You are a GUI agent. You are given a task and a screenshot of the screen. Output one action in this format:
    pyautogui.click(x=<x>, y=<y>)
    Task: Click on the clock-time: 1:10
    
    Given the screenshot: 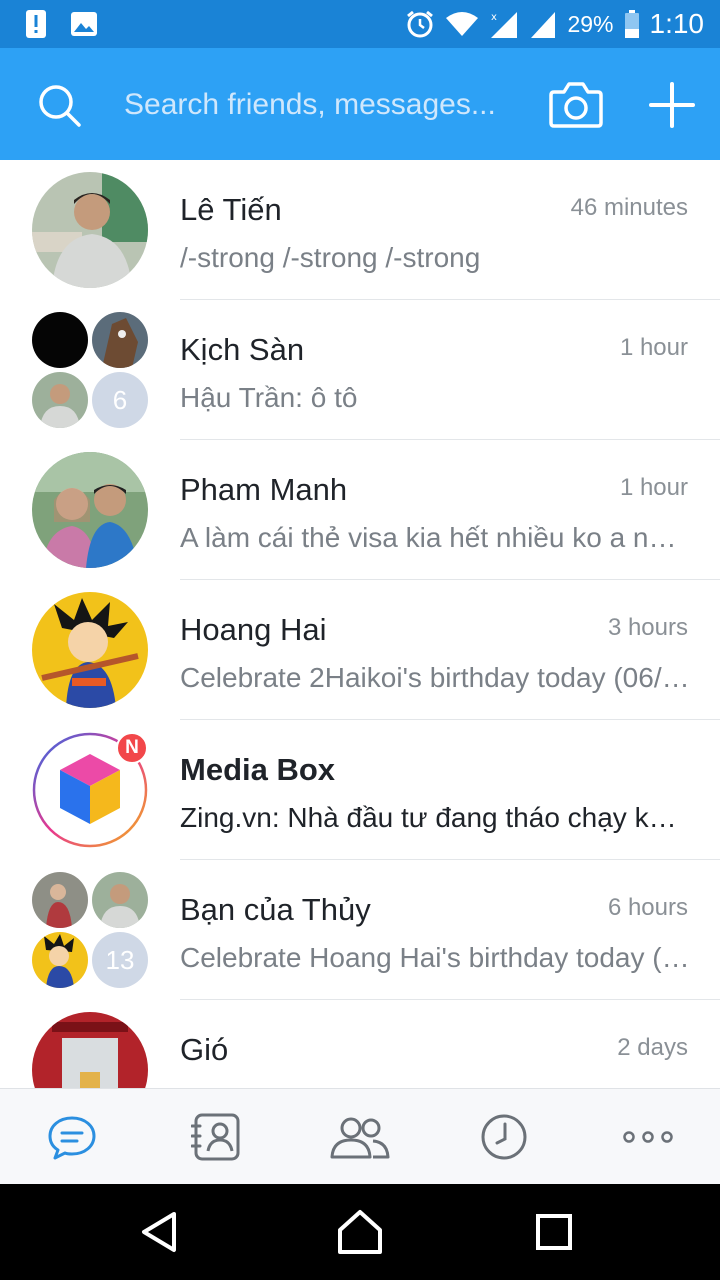 What is the action you would take?
    pyautogui.click(x=677, y=23)
    